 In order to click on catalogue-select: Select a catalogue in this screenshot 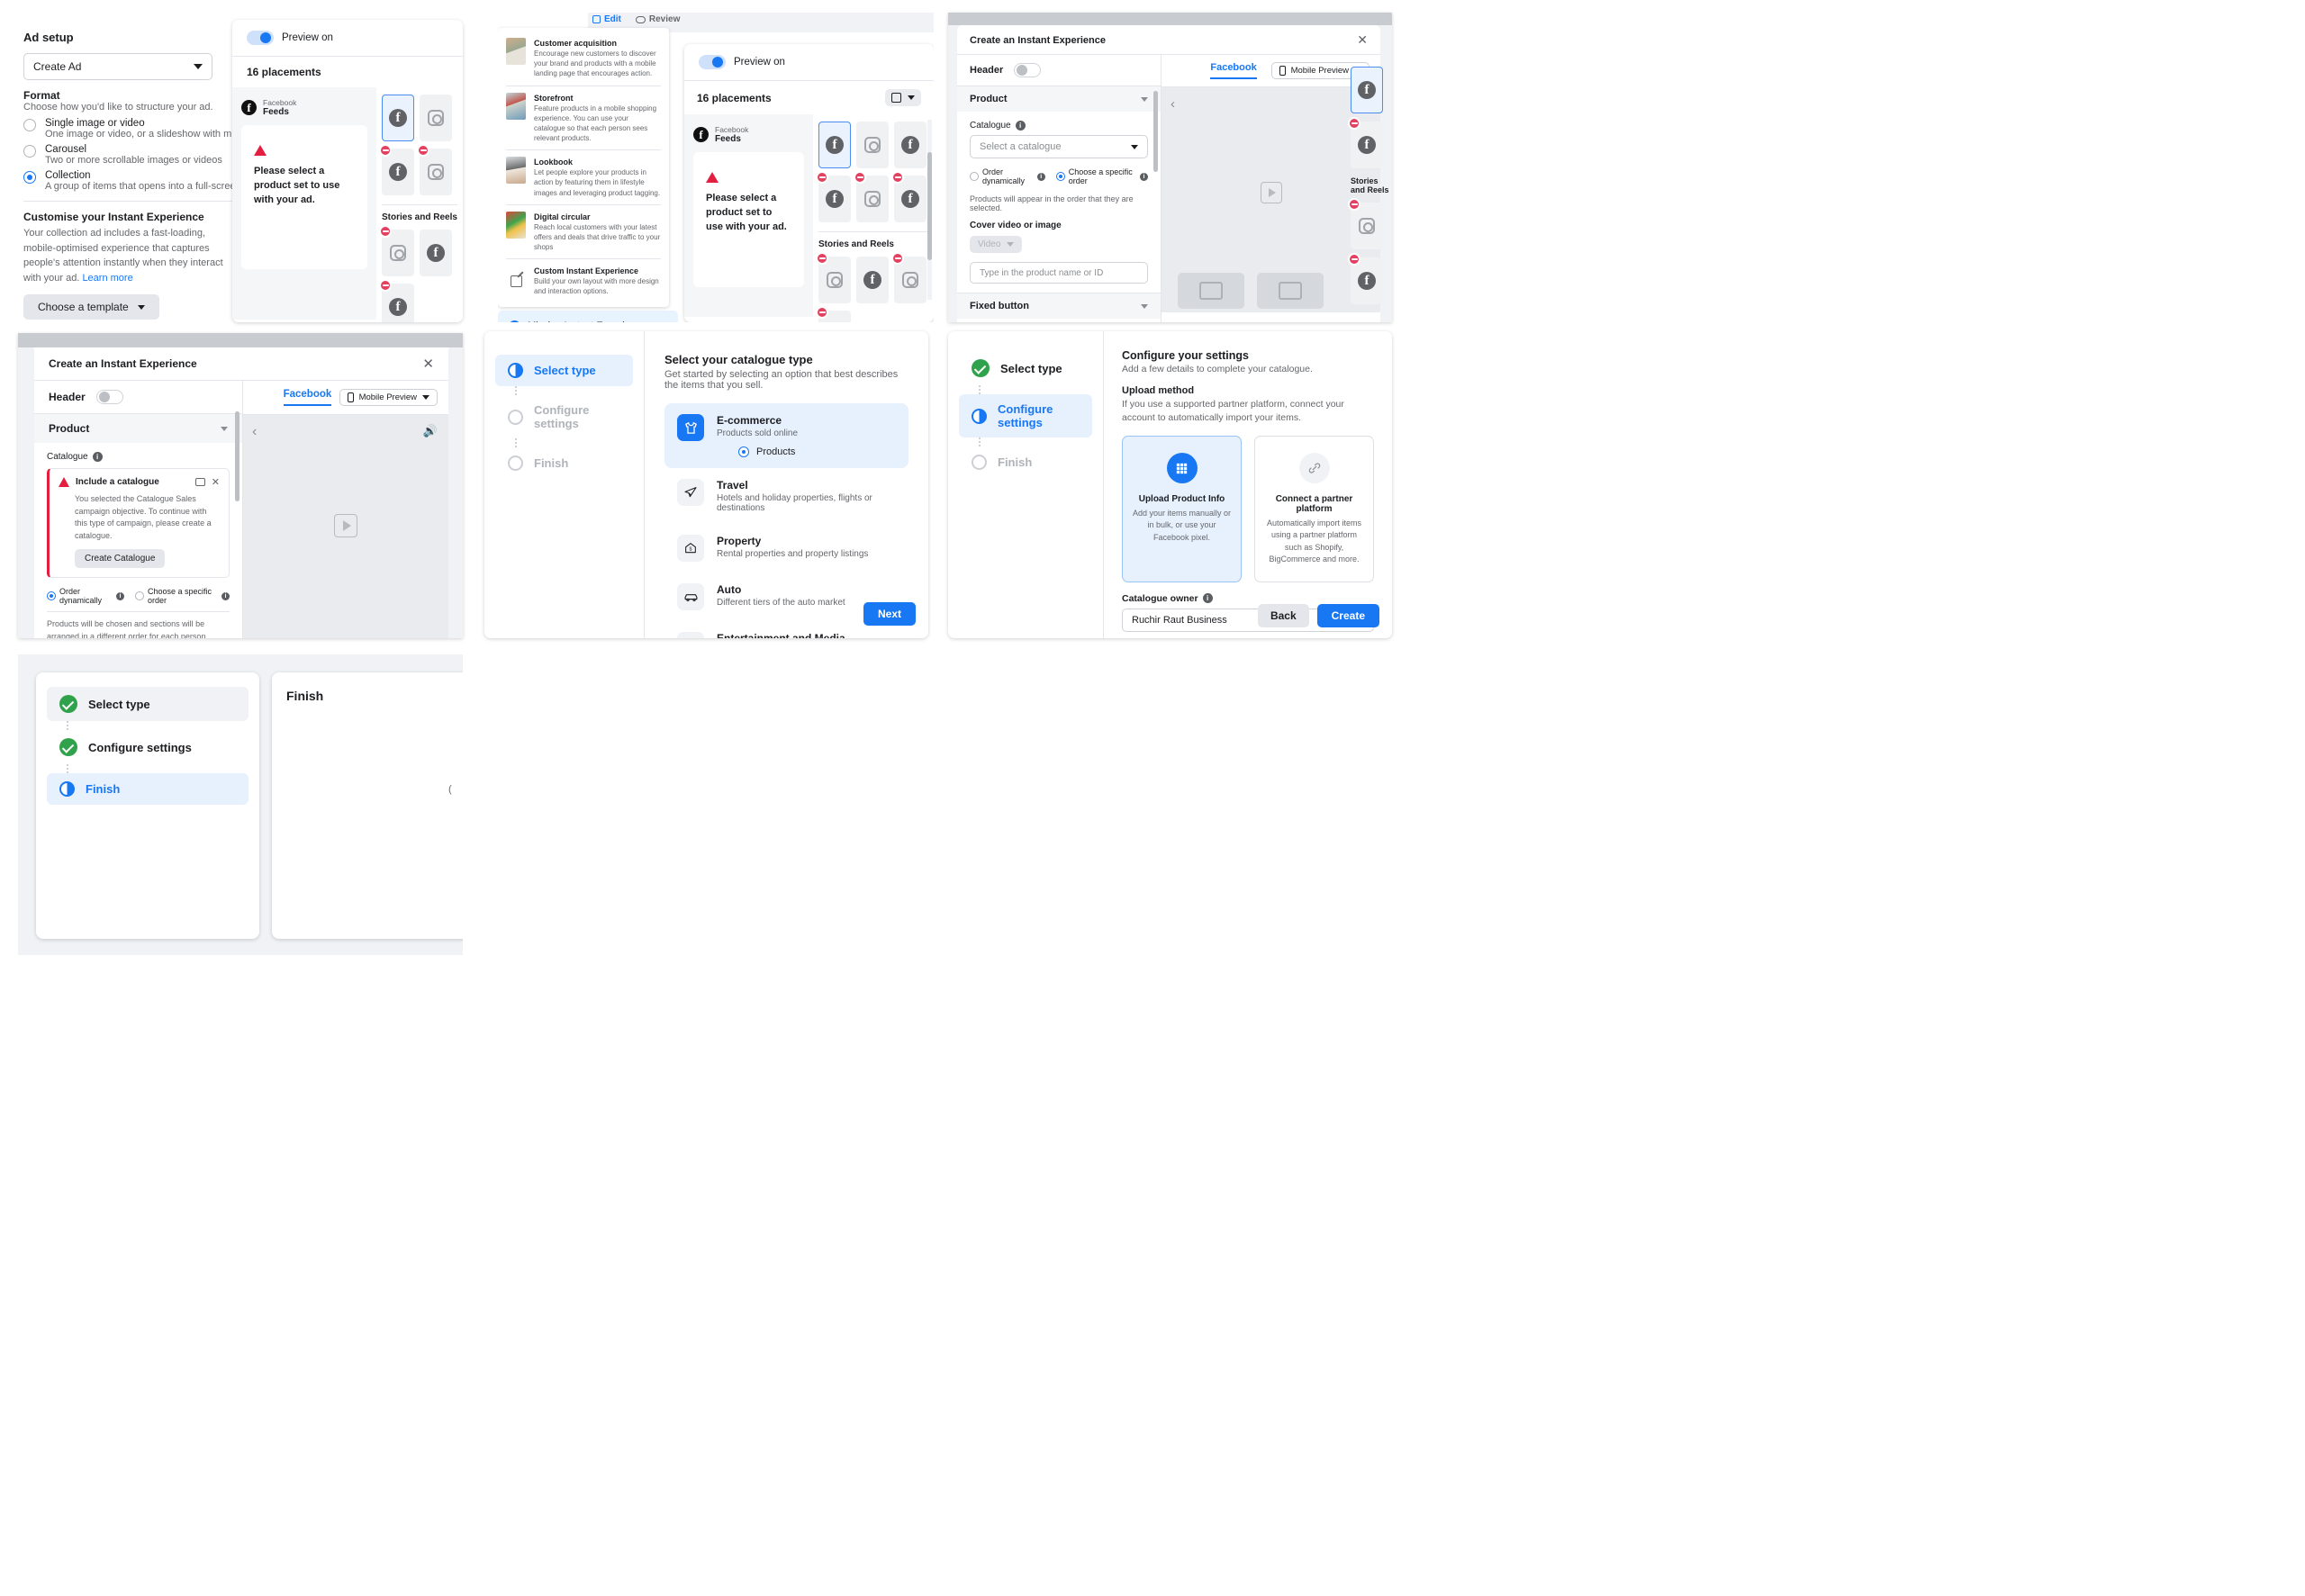, I will do `click(1059, 146)`.